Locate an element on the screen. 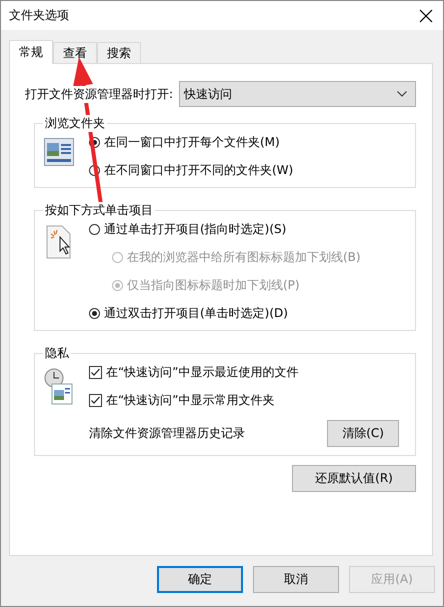 The width and height of the screenshot is (444, 607). group-title: 浏览文件夹 is located at coordinates (75, 123).